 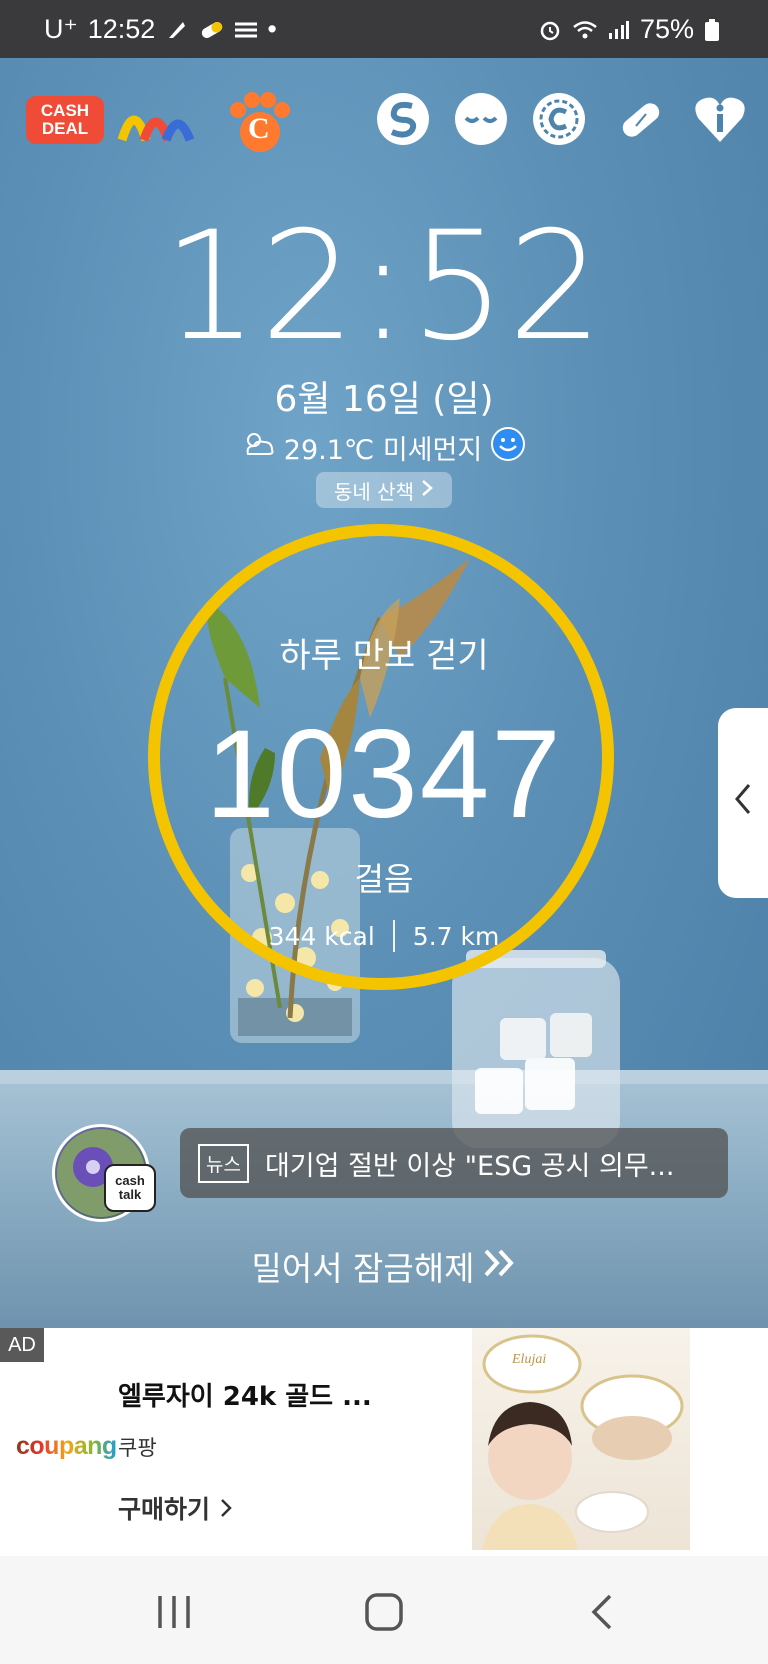 What do you see at coordinates (177, 30) in the screenshot?
I see `feather-notification-icon` at bounding box center [177, 30].